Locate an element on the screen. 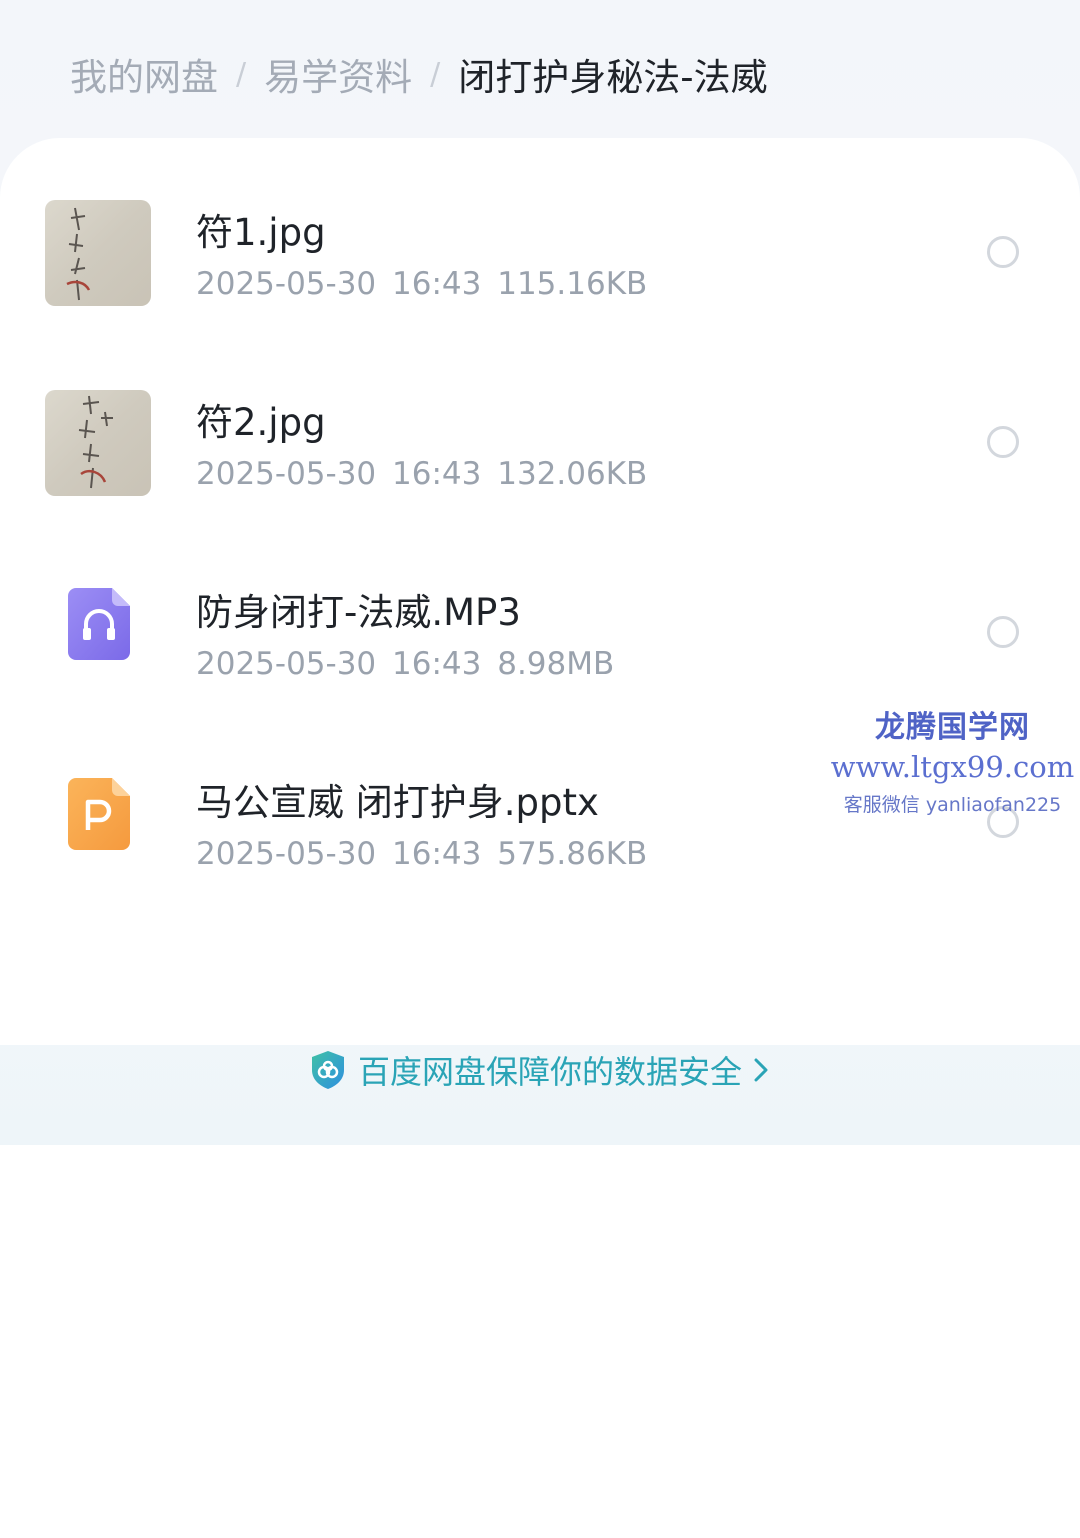  breadcrumb: 我的网盘 / 易学资料 / 闭打护身秘法-法威 is located at coordinates (419, 74).